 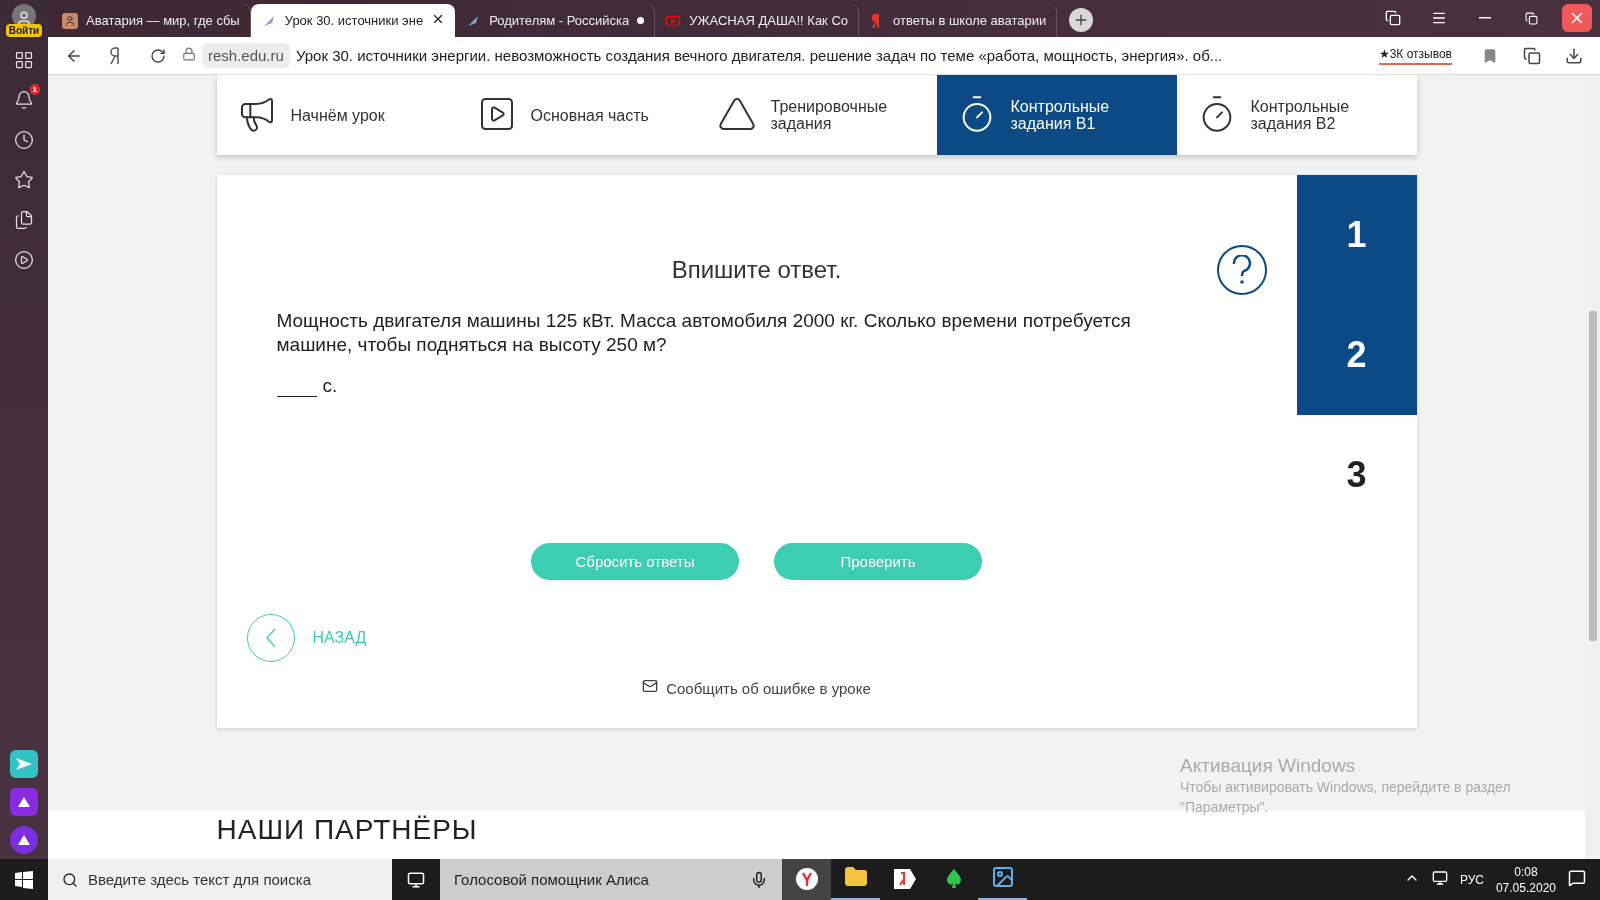 What do you see at coordinates (1525, 887) in the screenshot?
I see `clock-date: 07.05.2020` at bounding box center [1525, 887].